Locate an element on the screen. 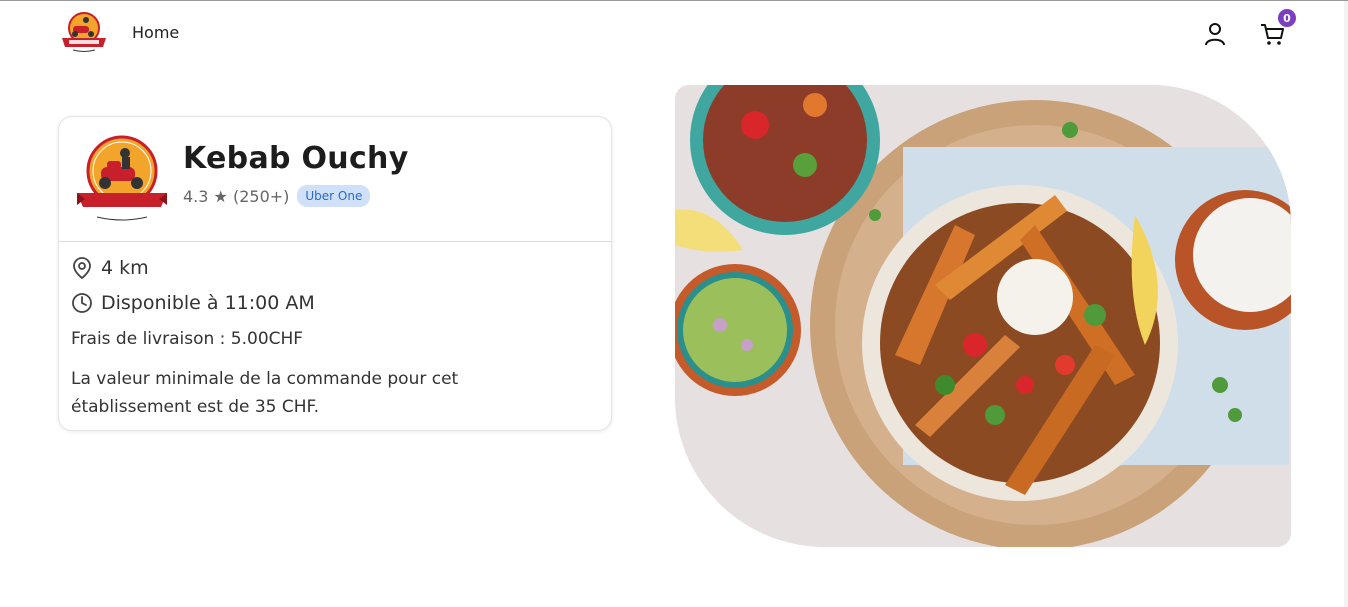 This screenshot has width=1348, height=607. distance-row: 4 km is located at coordinates (110, 268).